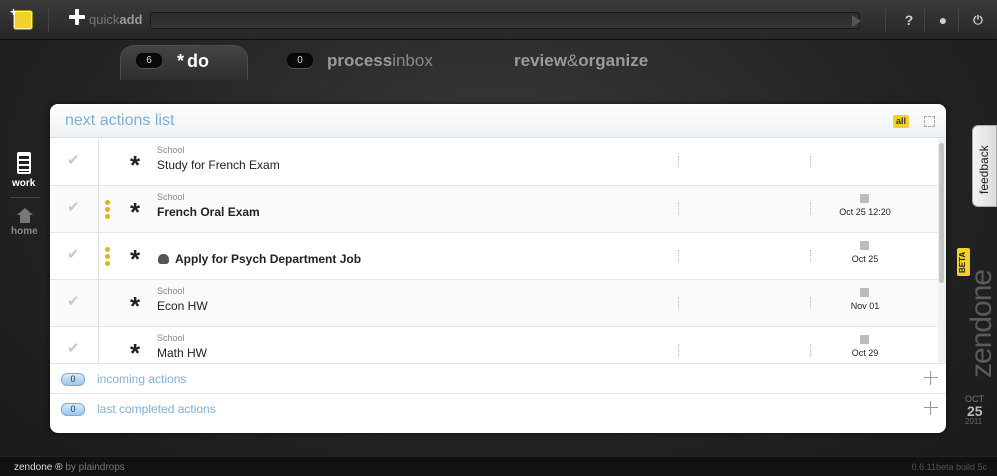 The height and width of the screenshot is (476, 997). I want to click on tab-process-inbox: processinbox, so click(380, 61).